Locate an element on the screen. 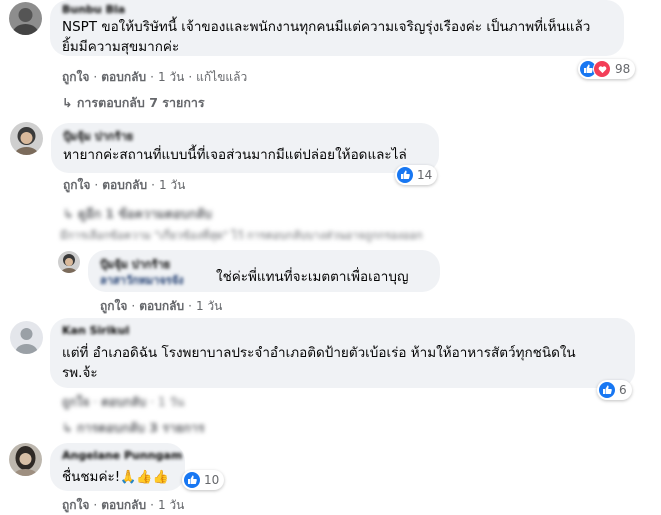 The height and width of the screenshot is (515, 661). comment-text: ชื่นชมค่ะ!🙏👍👍 is located at coordinates (115, 477).